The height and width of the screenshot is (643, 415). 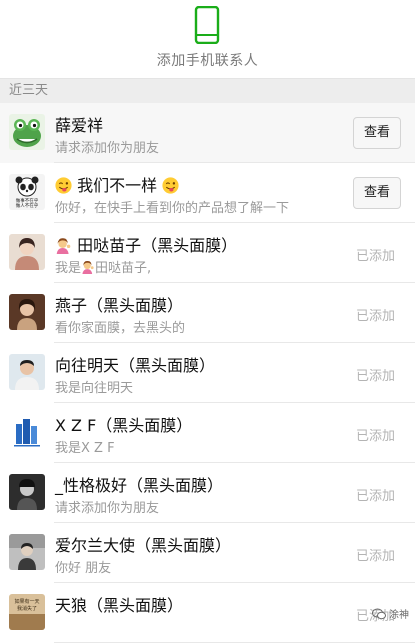 I want to click on list-item: X Z F（黑头面膜） 我是X Z F 已添加, so click(x=207, y=433).